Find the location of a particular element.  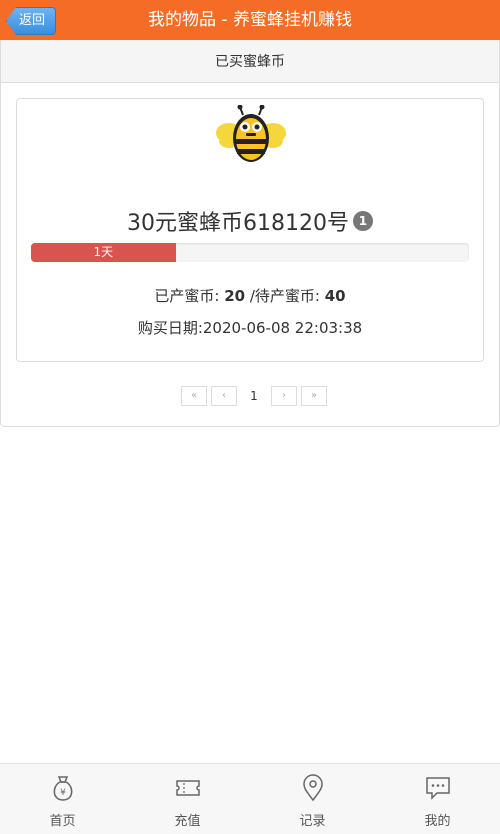

tab-home: ¥ 首页 is located at coordinates (62, 799).